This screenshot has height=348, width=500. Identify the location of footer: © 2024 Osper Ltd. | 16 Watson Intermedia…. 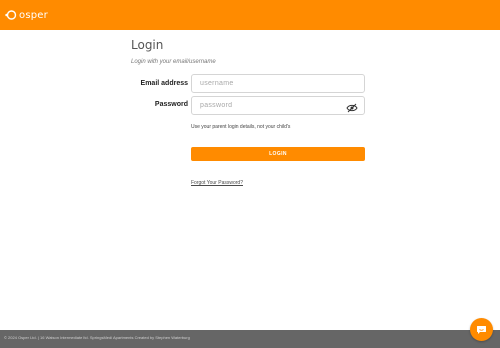
(250, 339).